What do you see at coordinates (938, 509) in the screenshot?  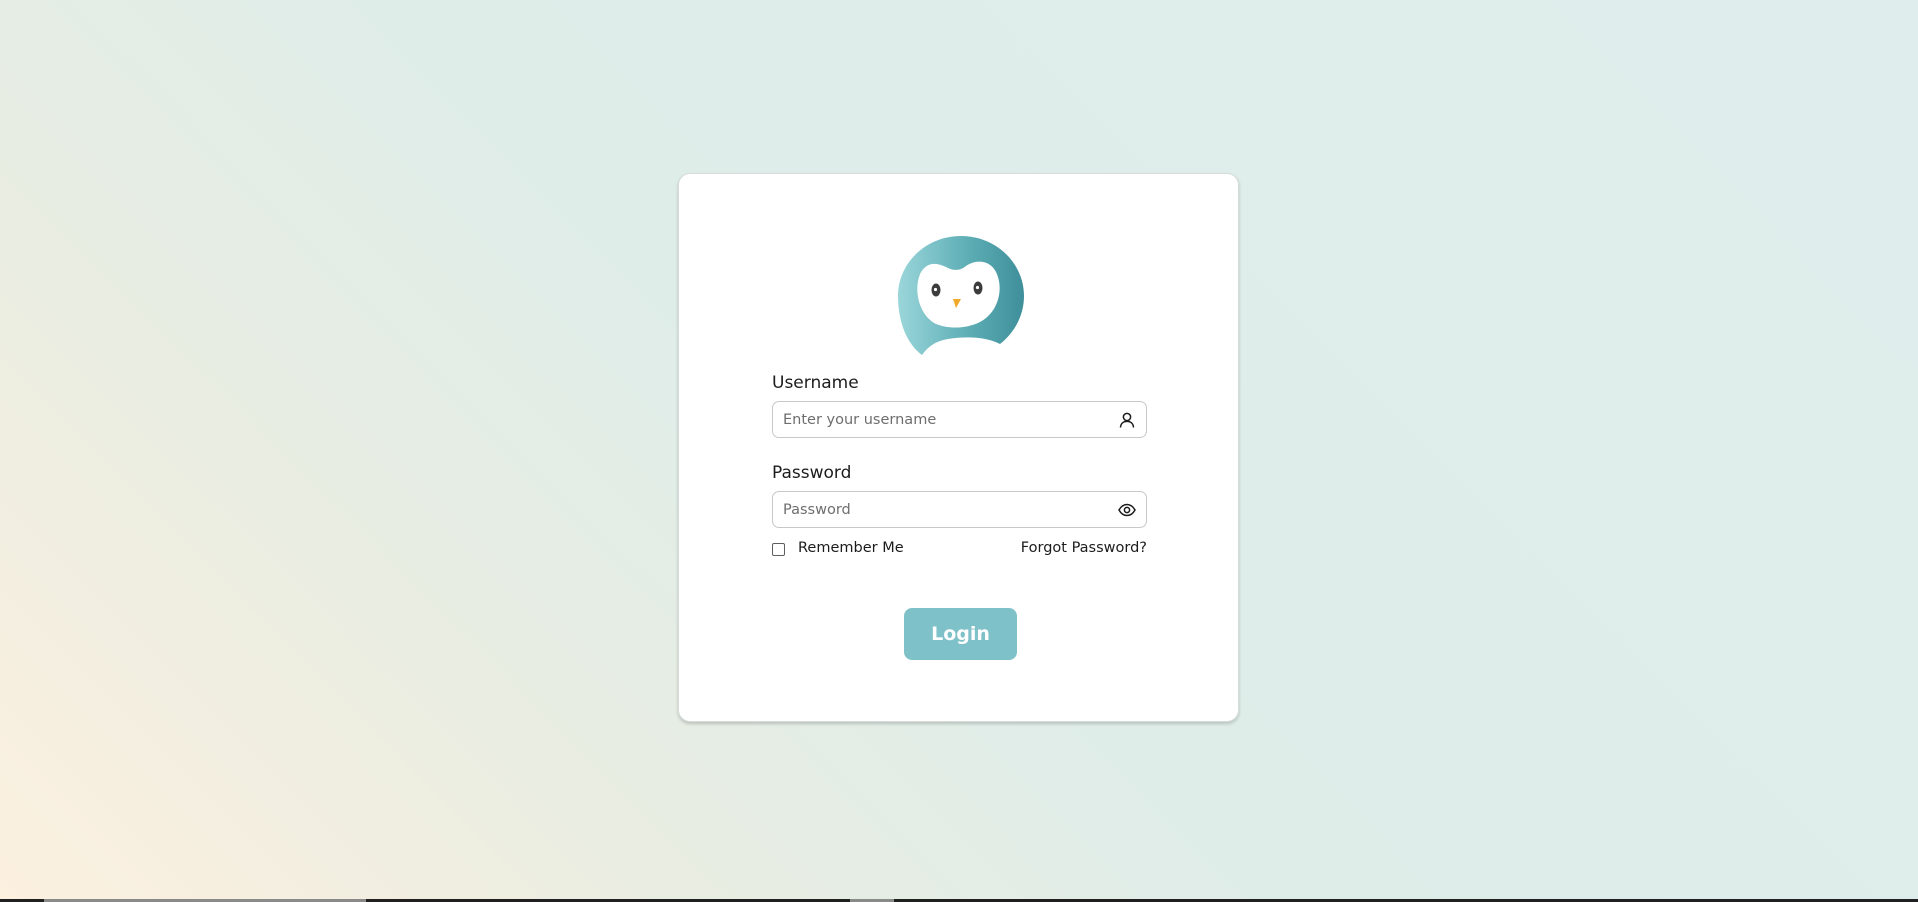 I see `password-input` at bounding box center [938, 509].